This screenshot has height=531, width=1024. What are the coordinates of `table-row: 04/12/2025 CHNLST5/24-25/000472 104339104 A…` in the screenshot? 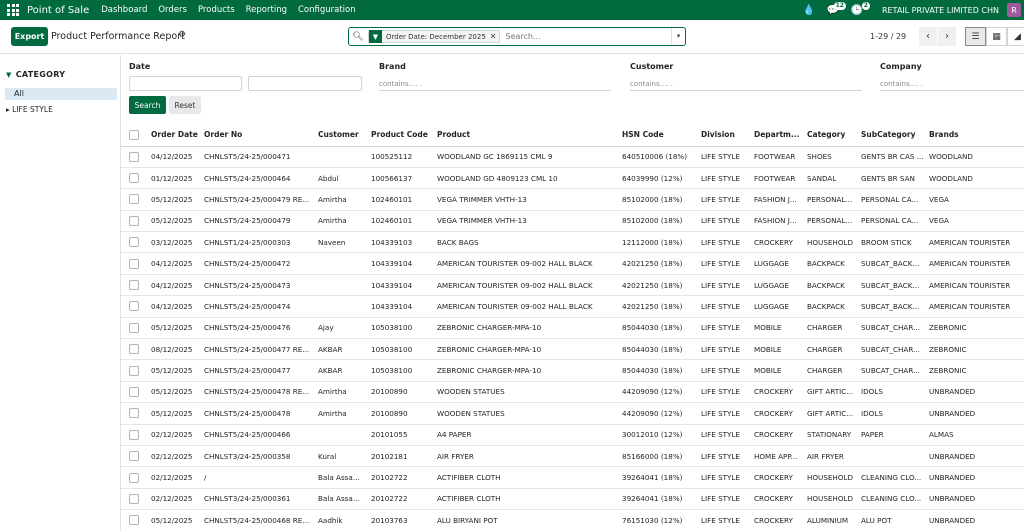 It's located at (572, 263).